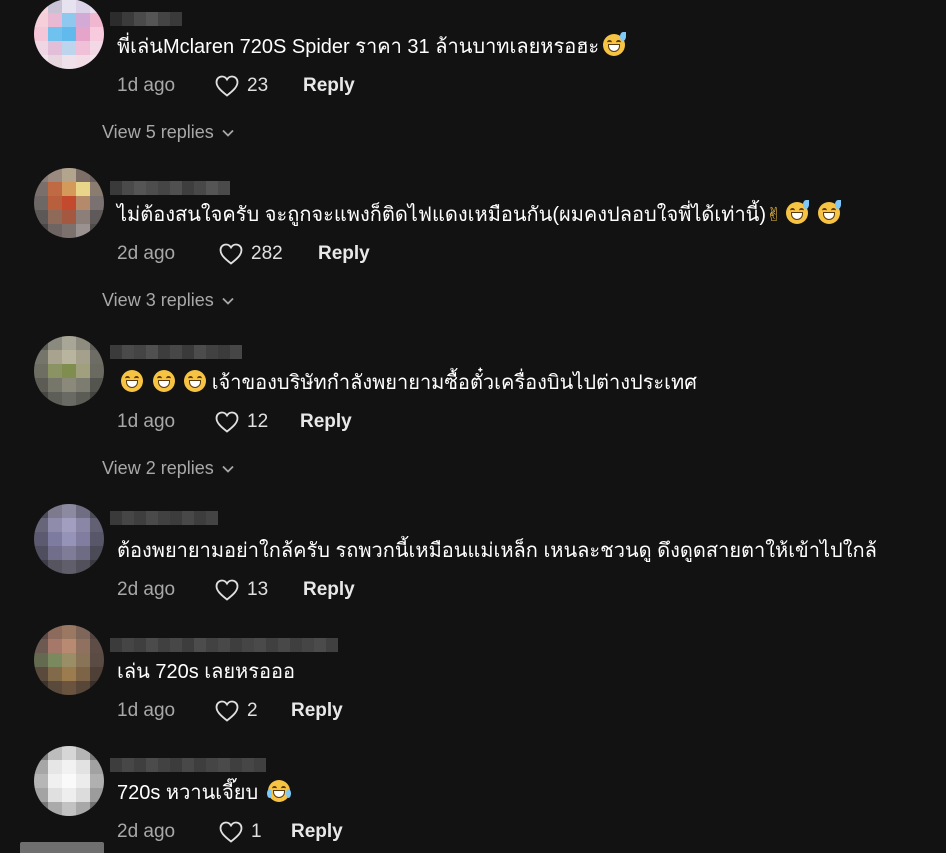  Describe the element at coordinates (204, 793) in the screenshot. I see `comment-text: 720s หวานเจี๊ยบ` at that location.